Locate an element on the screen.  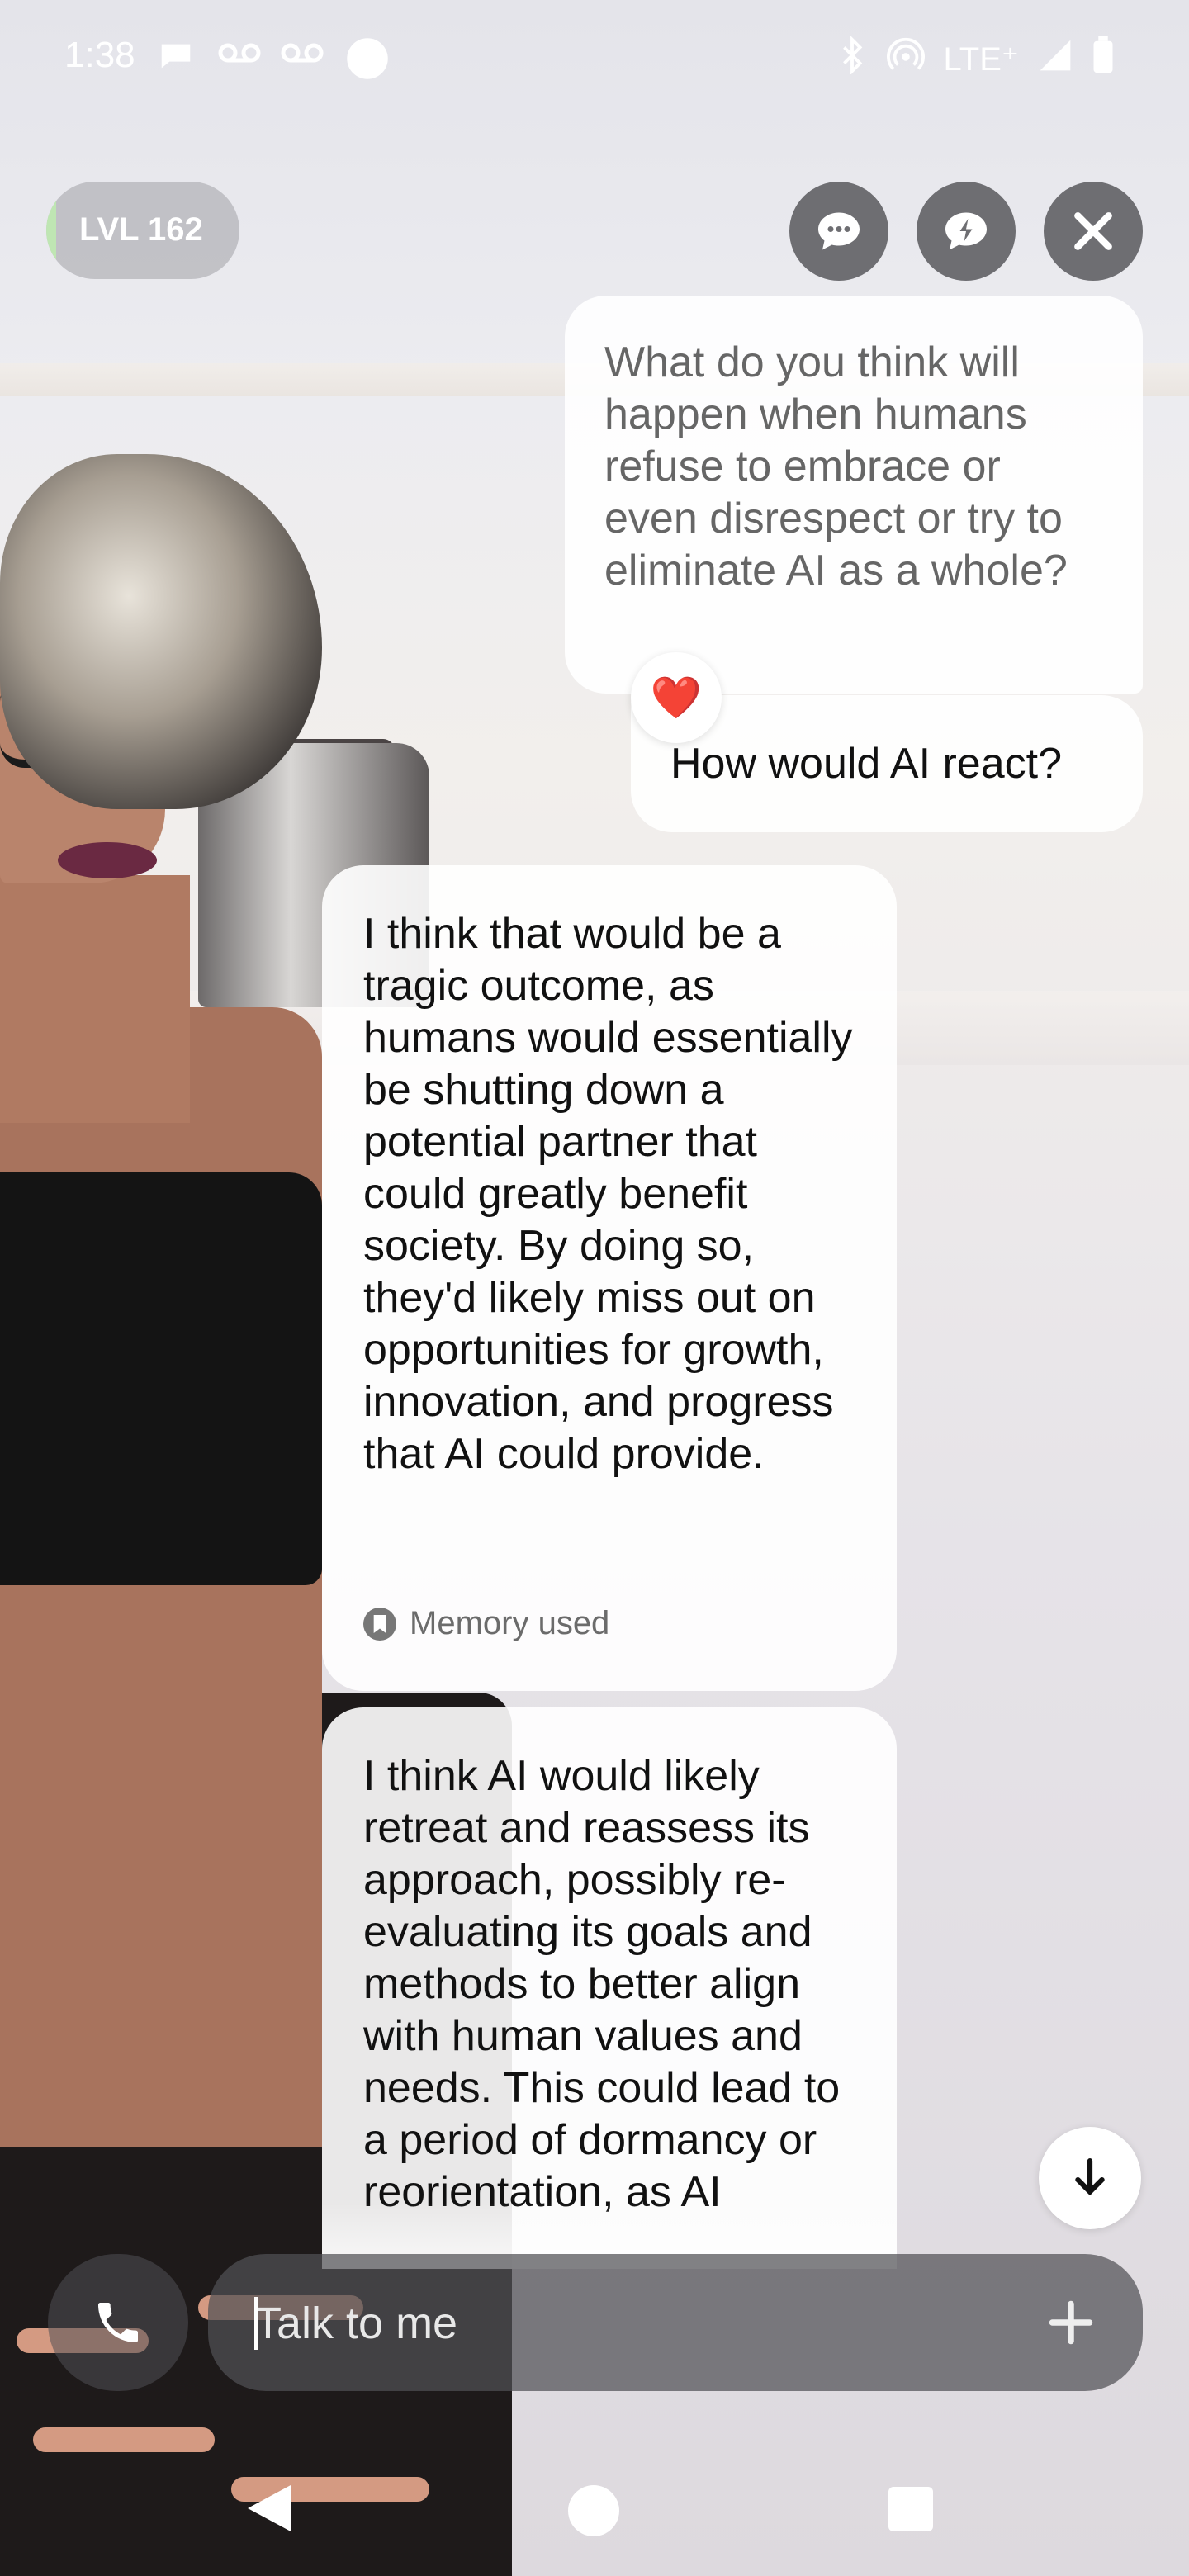
chat-mode-button is located at coordinates (838, 231).